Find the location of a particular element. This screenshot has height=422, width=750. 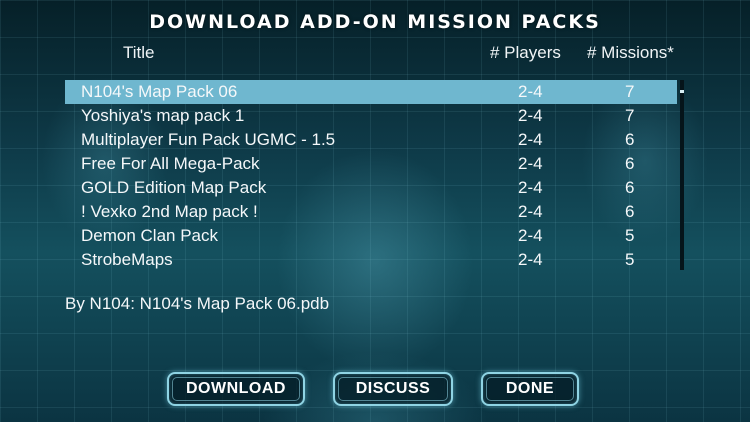

list-scrollbar is located at coordinates (682, 175).